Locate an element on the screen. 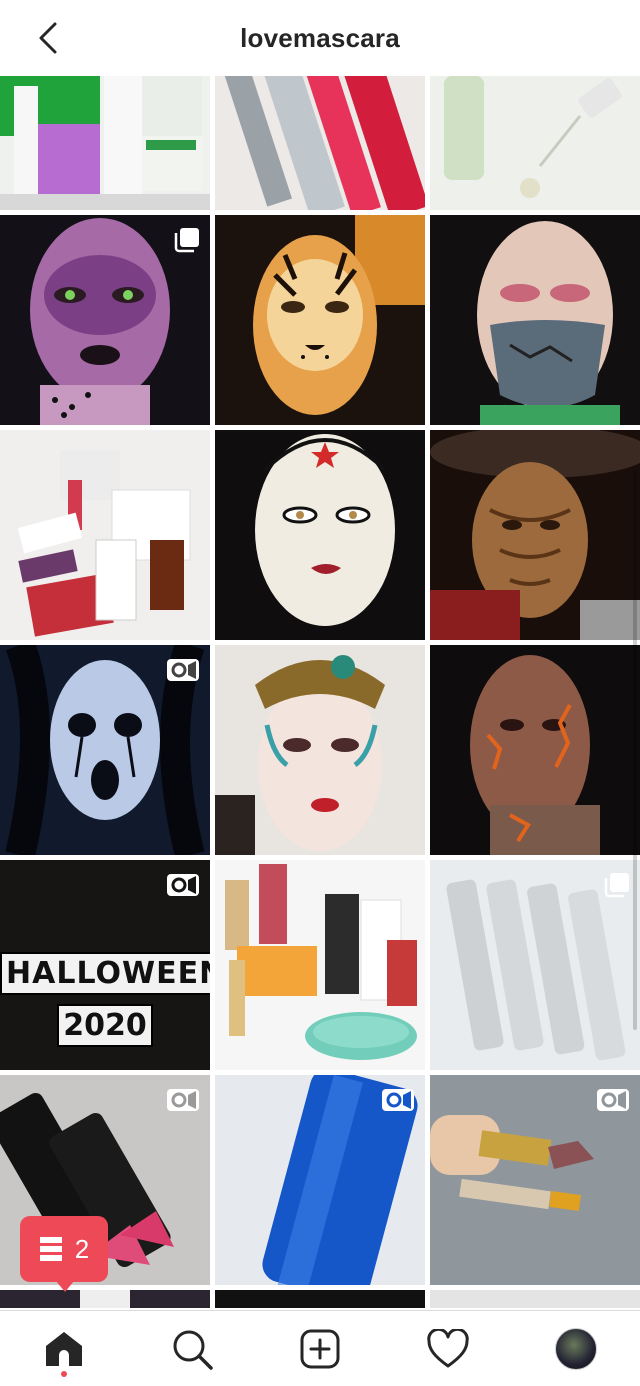 Image resolution: width=640 pixels, height=1386 pixels. chevron-left-icon is located at coordinates (48, 38).